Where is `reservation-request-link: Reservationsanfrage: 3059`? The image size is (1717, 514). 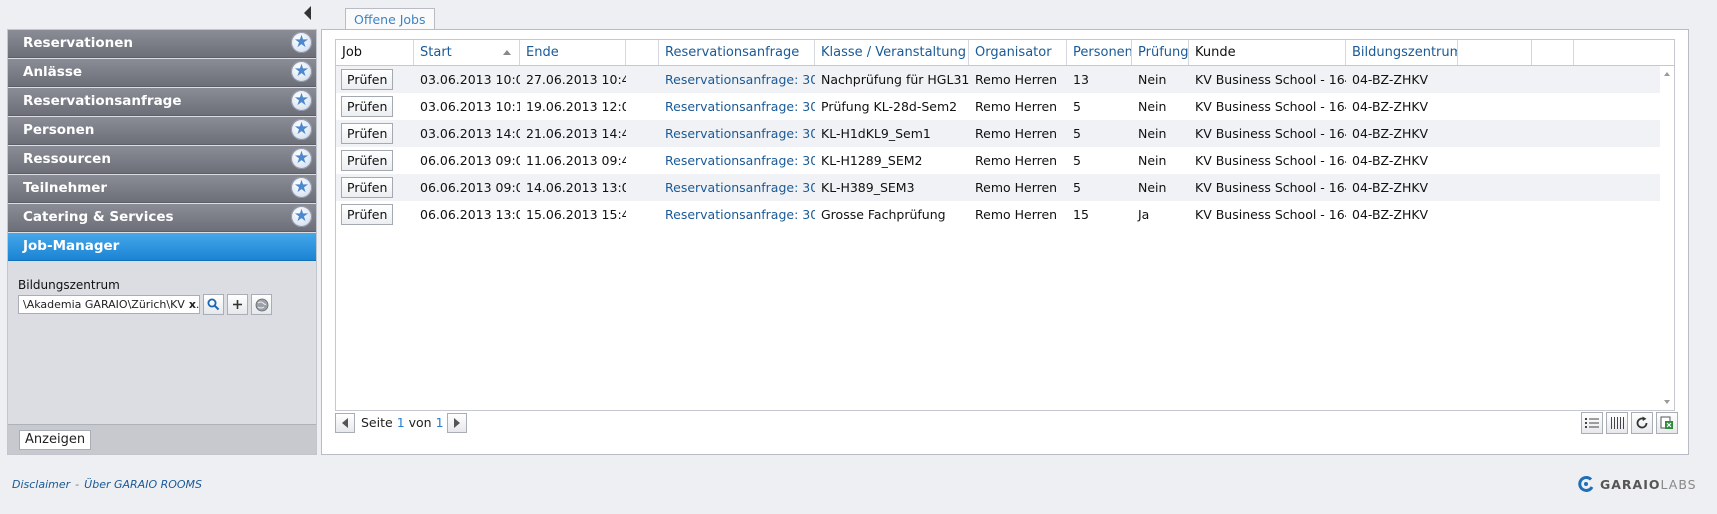
reservation-request-link: Reservationsanfrage: 3059 is located at coordinates (737, 187).